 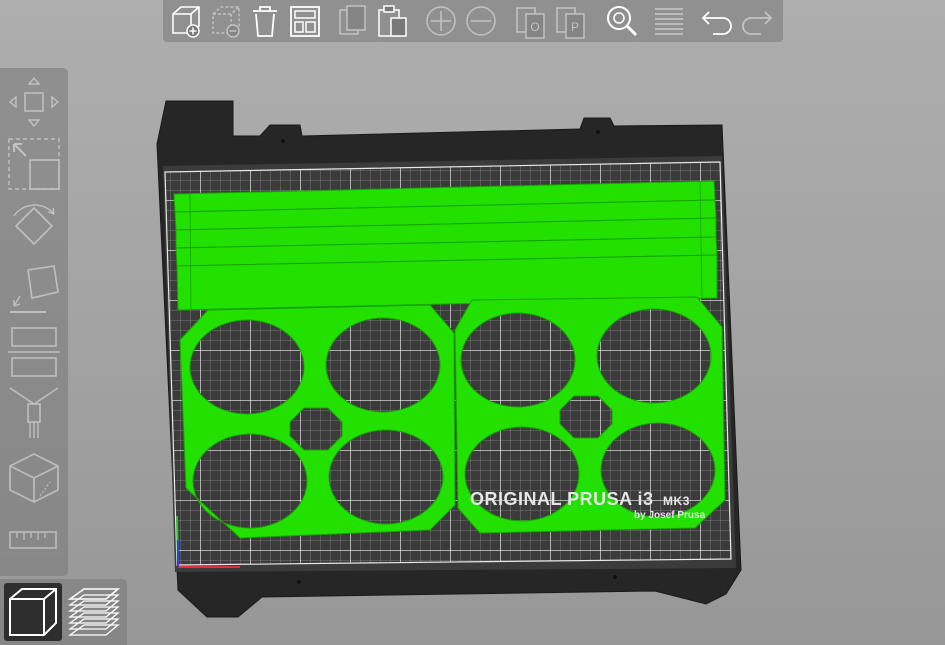 What do you see at coordinates (621, 21) in the screenshot?
I see `search-icon` at bounding box center [621, 21].